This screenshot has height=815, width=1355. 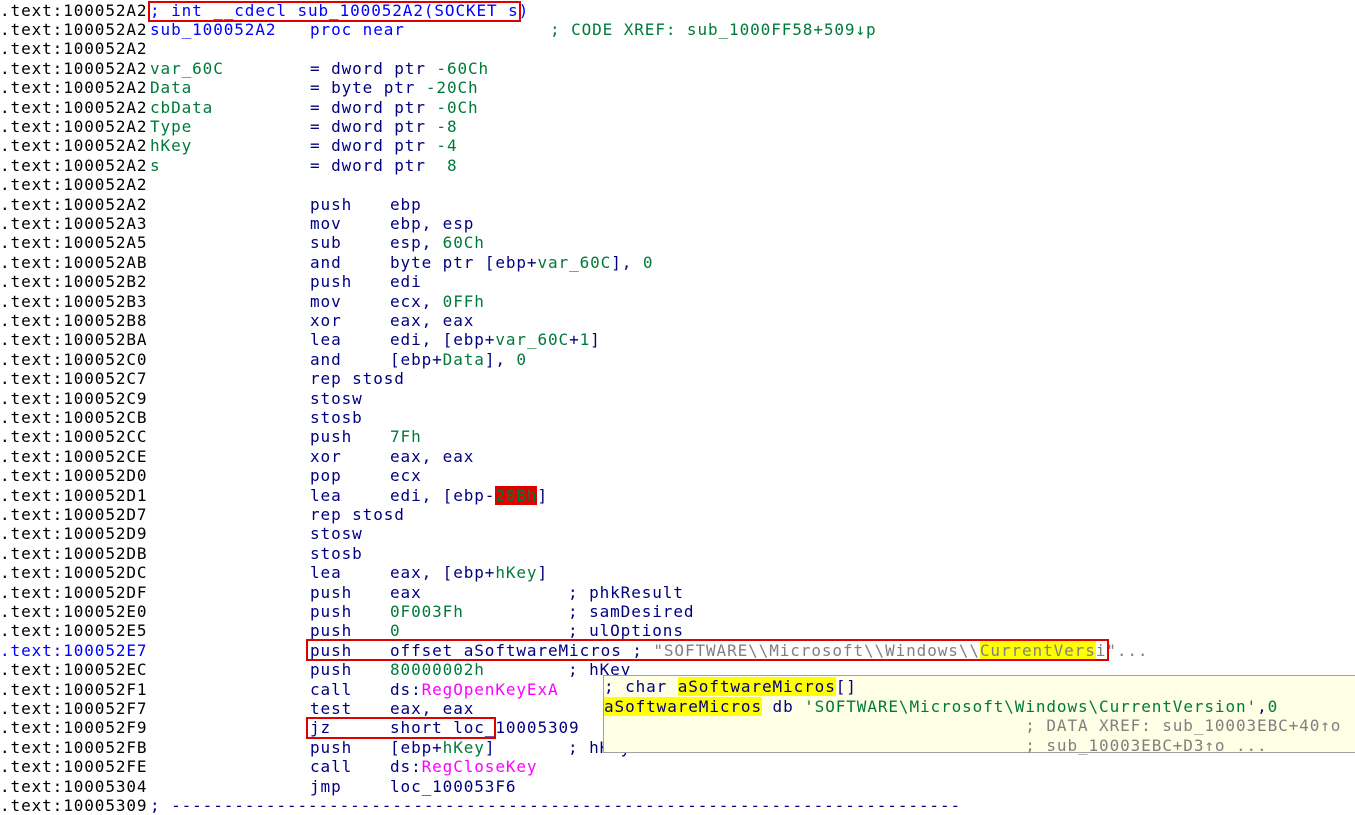 I want to click on disassembly-line: .text:100052C0 and [ebp+Data], 0, so click(x=677, y=359).